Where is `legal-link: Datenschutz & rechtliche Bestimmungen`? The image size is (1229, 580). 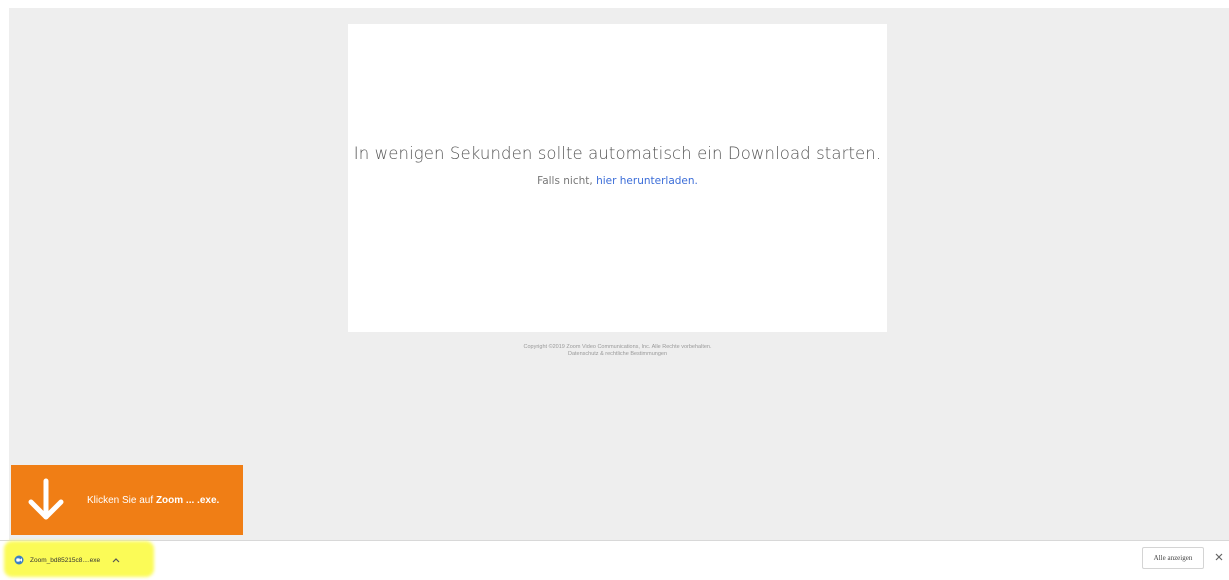 legal-link: Datenschutz & rechtliche Bestimmungen is located at coordinates (617, 354).